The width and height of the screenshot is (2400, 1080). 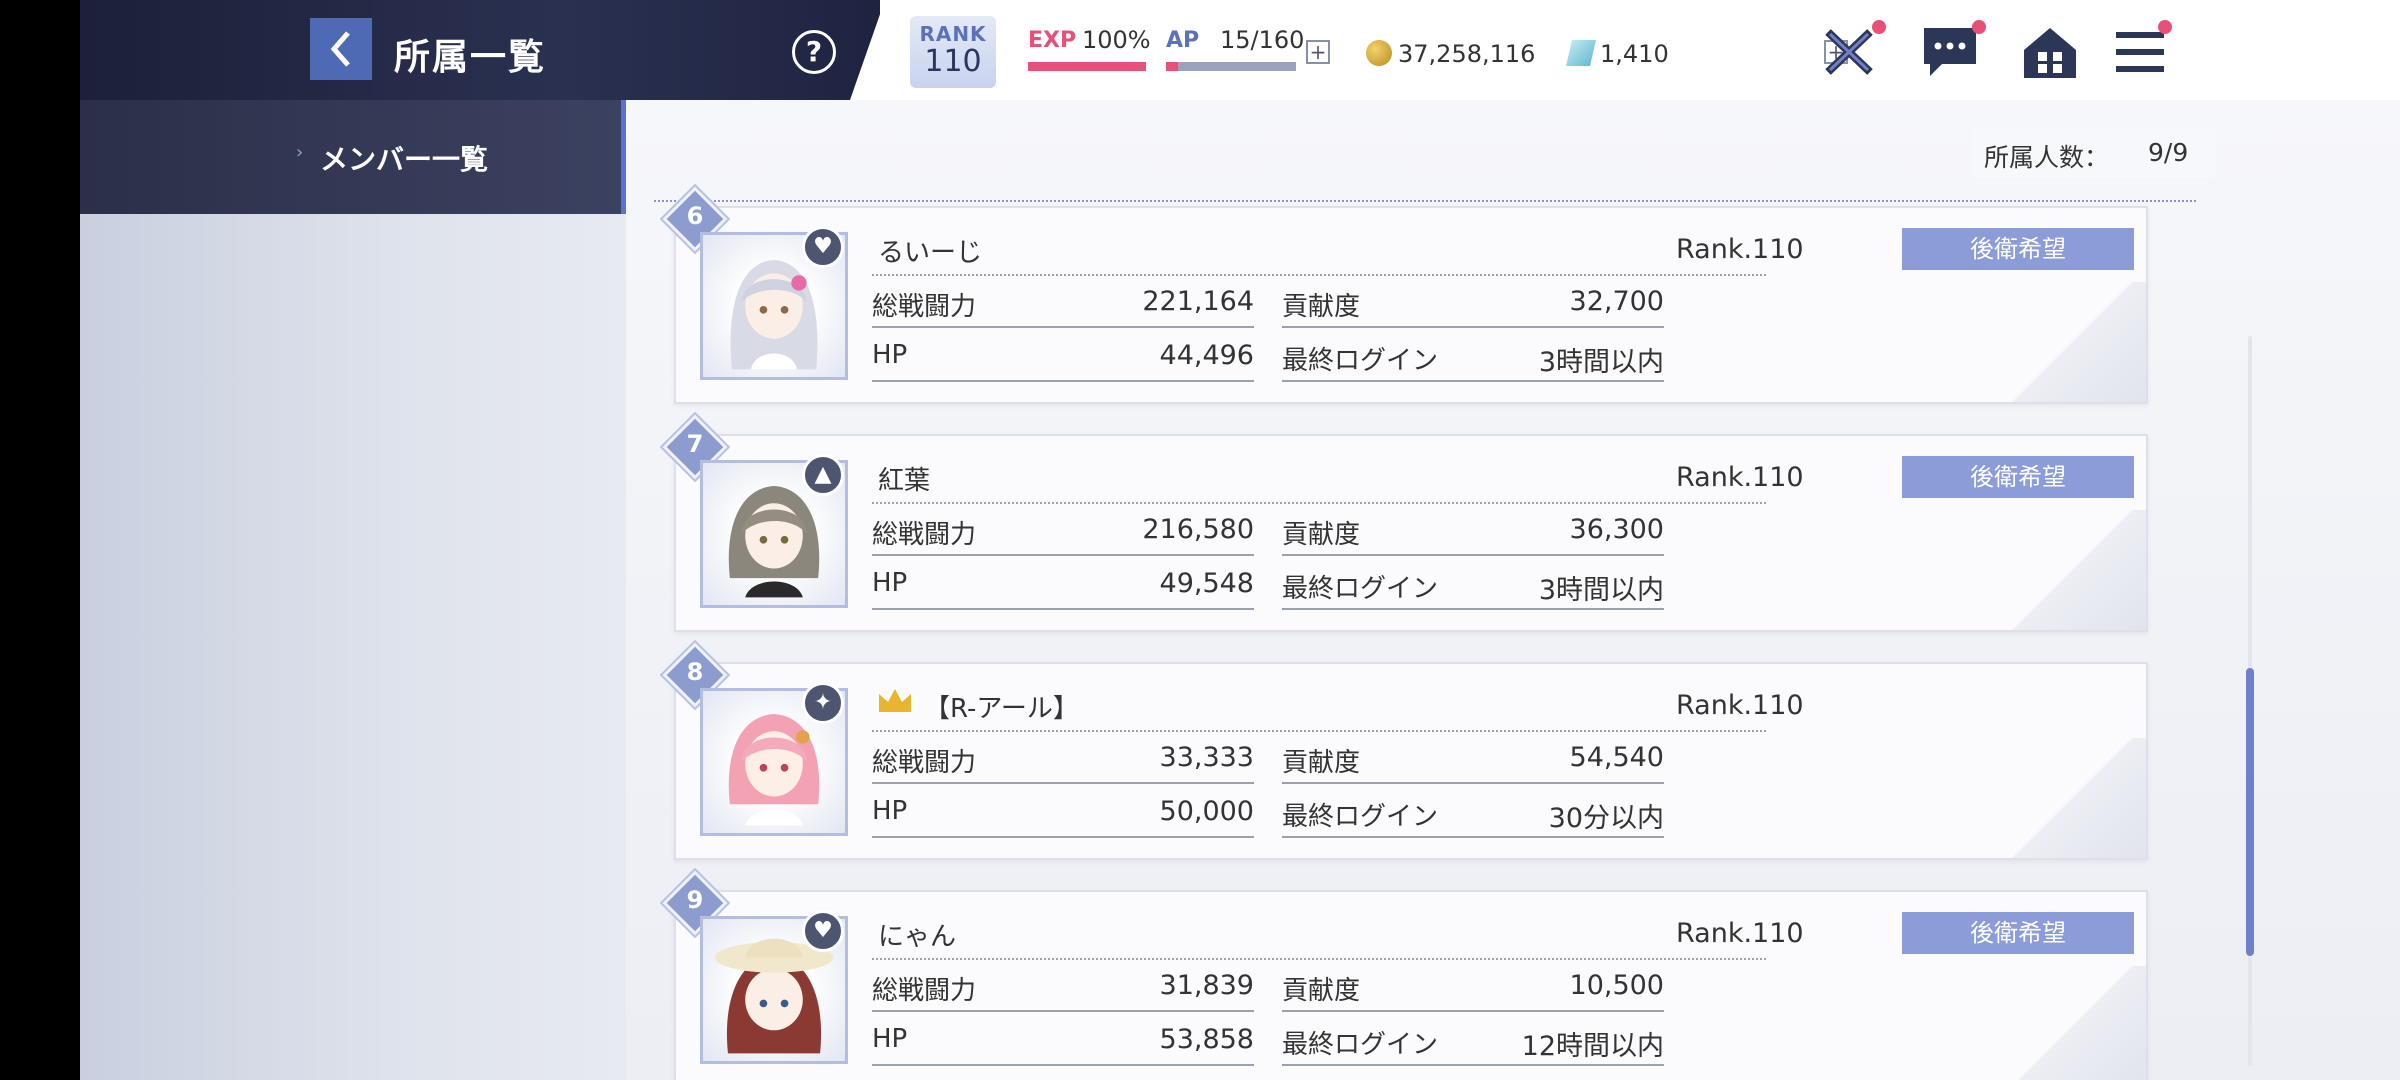 I want to click on exp-label: EXP, so click(x=1052, y=40).